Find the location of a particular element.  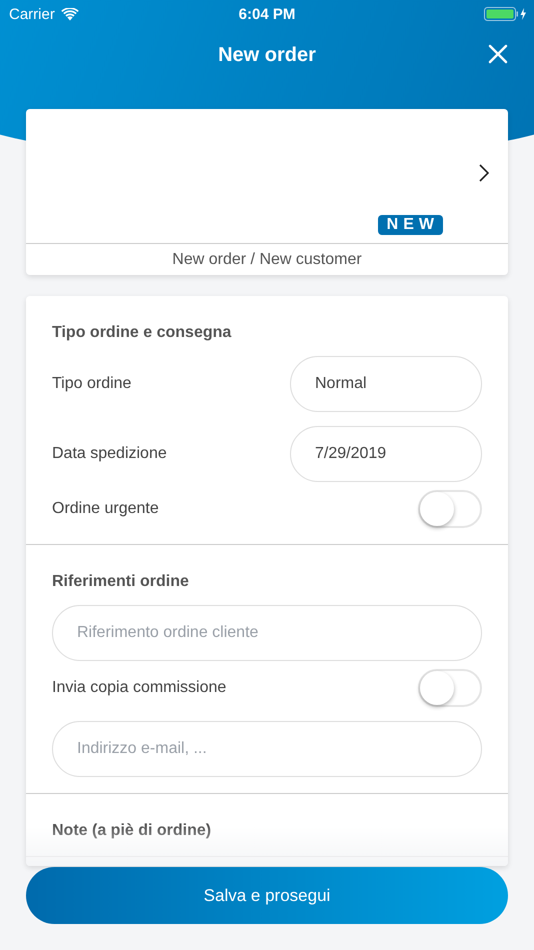

section-title: Riferimenti ordine is located at coordinates (121, 582).